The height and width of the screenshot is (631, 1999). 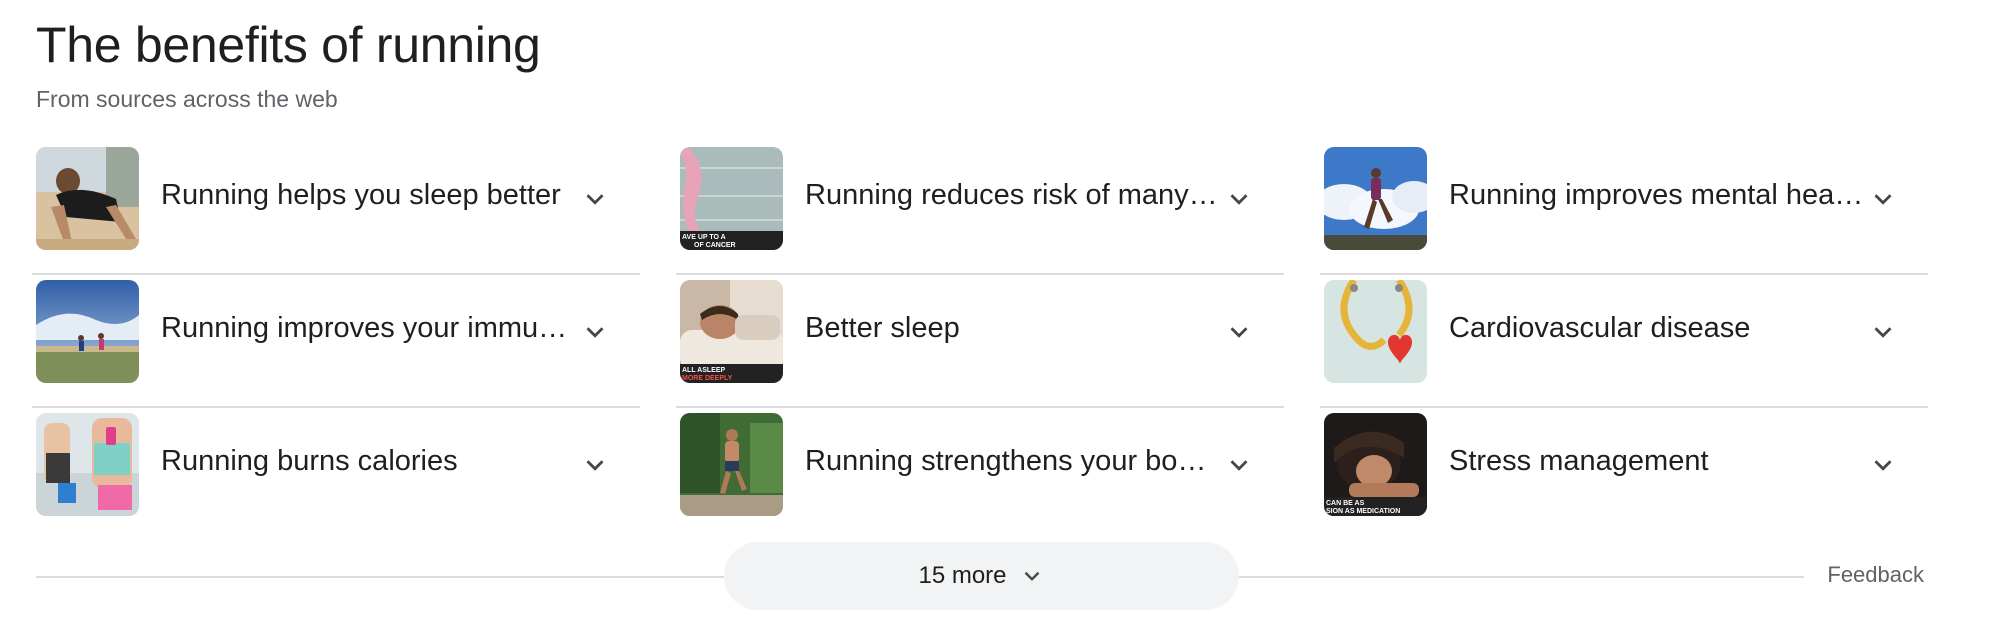 What do you see at coordinates (1579, 461) in the screenshot?
I see `benefit-label: Stress management` at bounding box center [1579, 461].